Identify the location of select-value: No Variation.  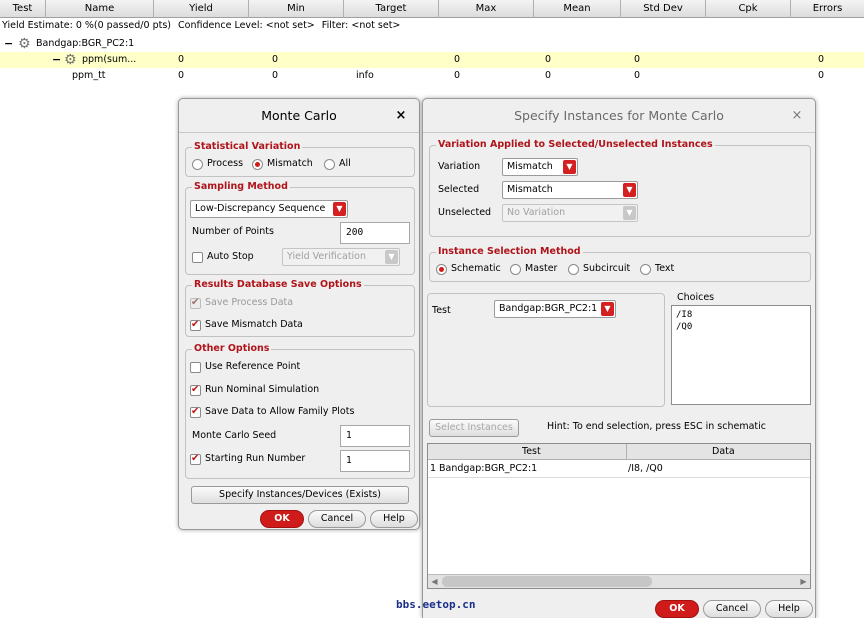
(536, 212).